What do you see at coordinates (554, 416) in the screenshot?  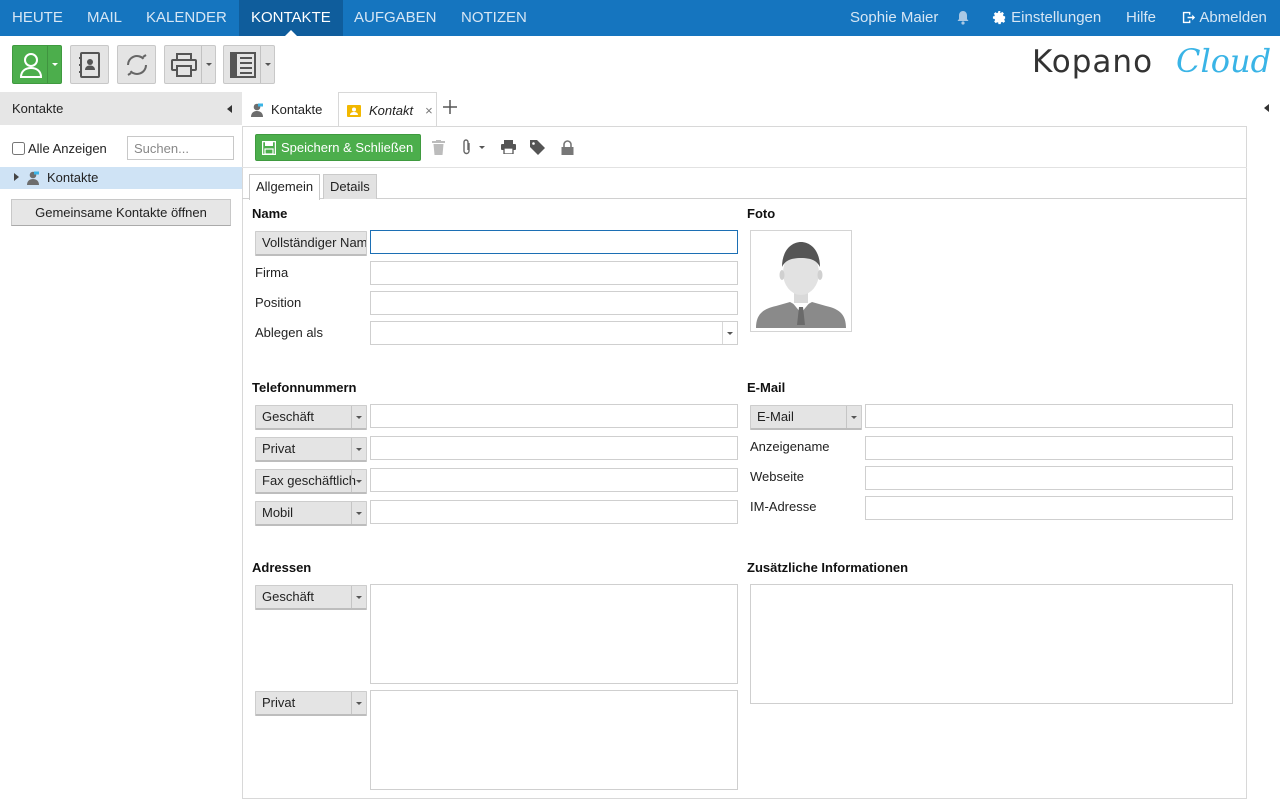 I see `phone-business-field` at bounding box center [554, 416].